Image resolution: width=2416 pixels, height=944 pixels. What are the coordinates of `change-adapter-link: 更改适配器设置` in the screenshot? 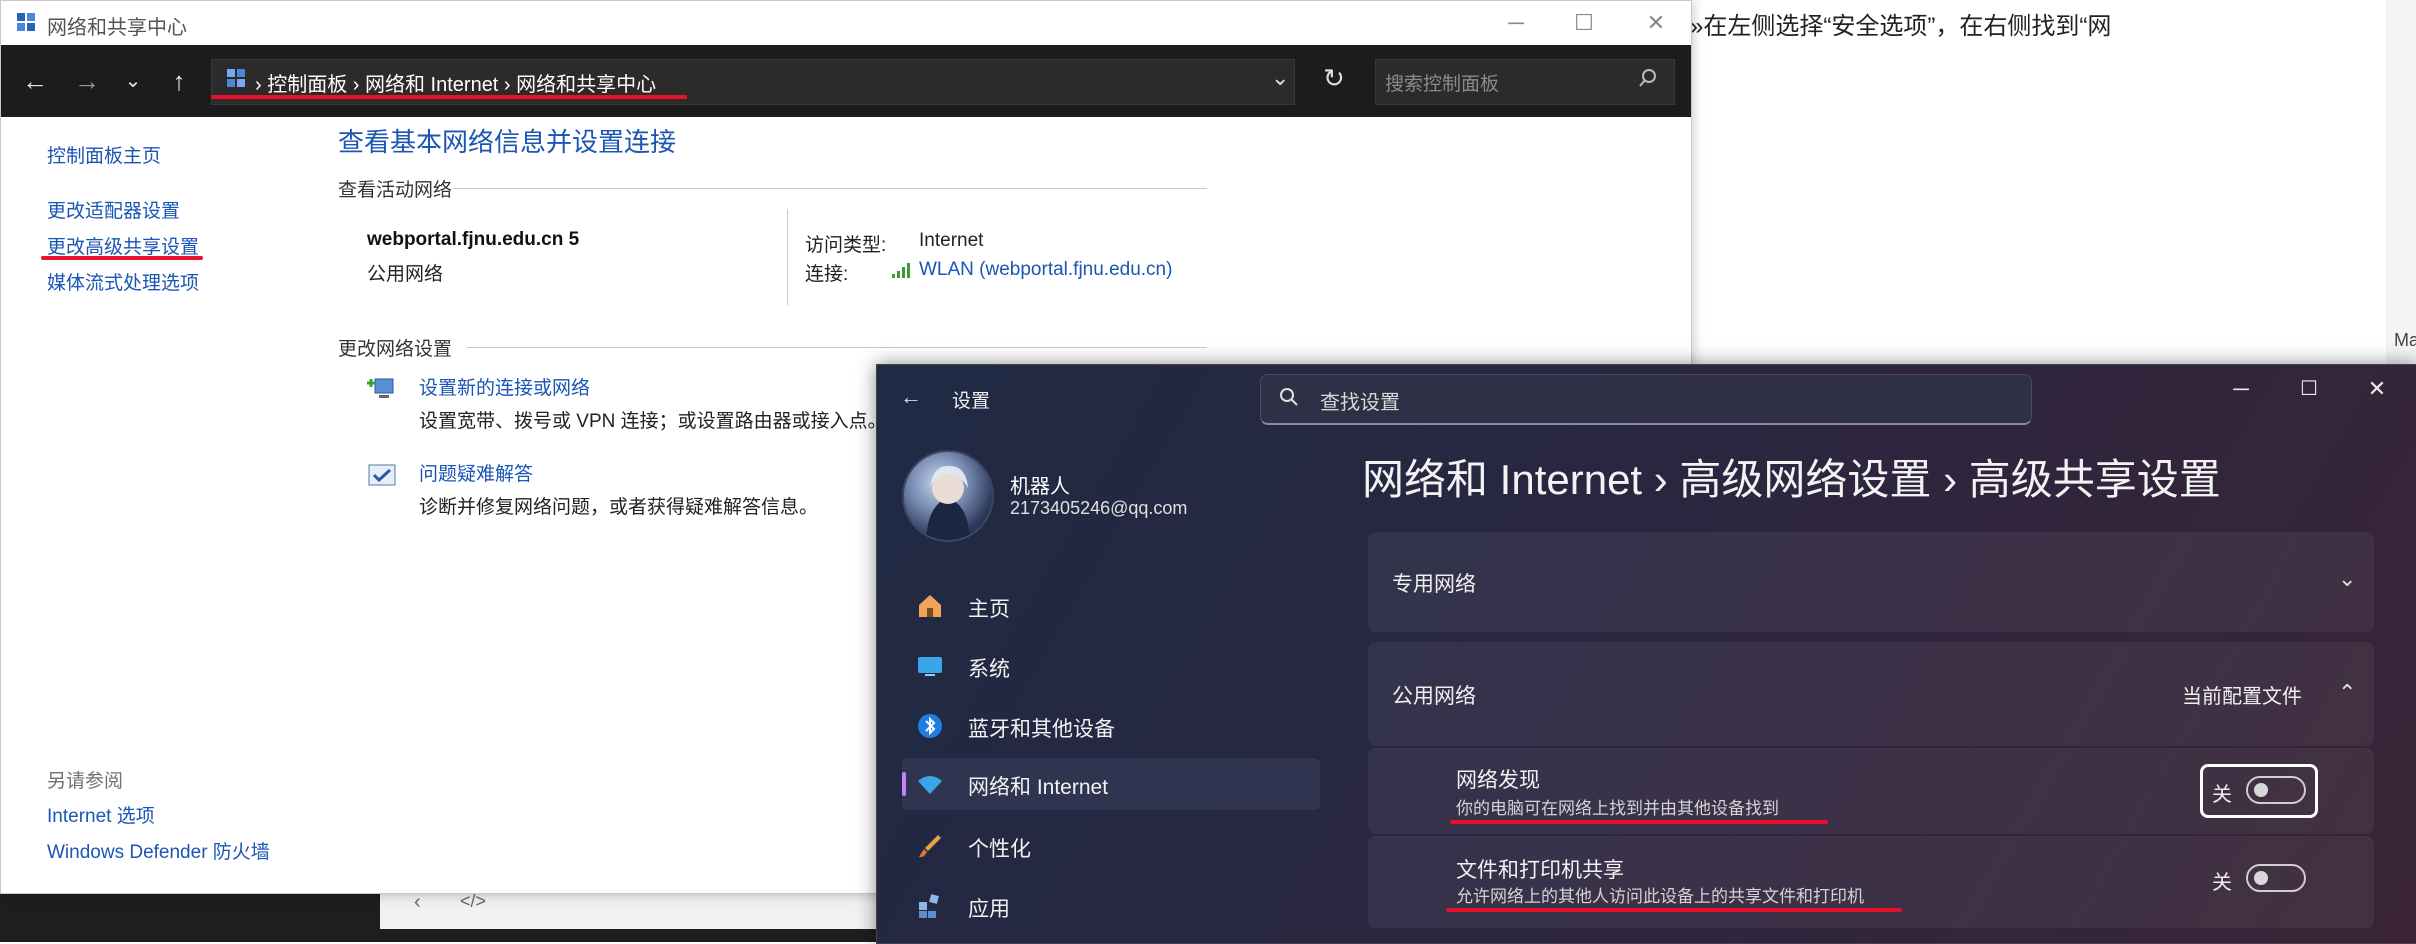 It's located at (113, 209).